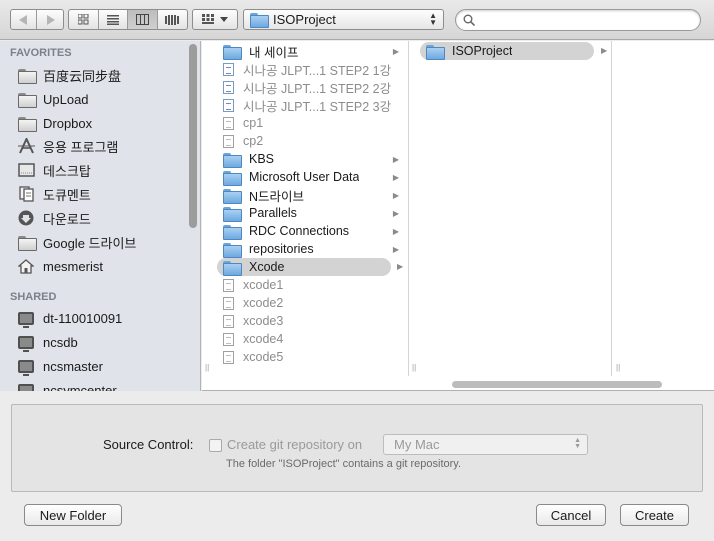 This screenshot has height=541, width=714. Describe the element at coordinates (228, 69) in the screenshot. I see `media-file-icon` at that location.